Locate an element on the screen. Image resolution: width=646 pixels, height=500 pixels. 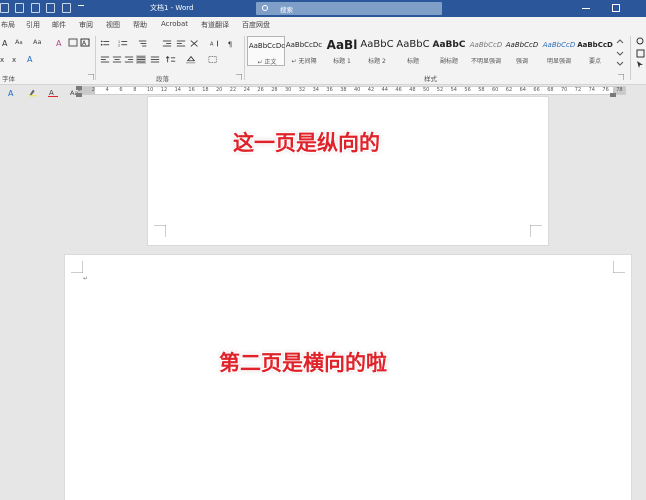
tab-acrobat: Acrobat is located at coordinates (174, 24).